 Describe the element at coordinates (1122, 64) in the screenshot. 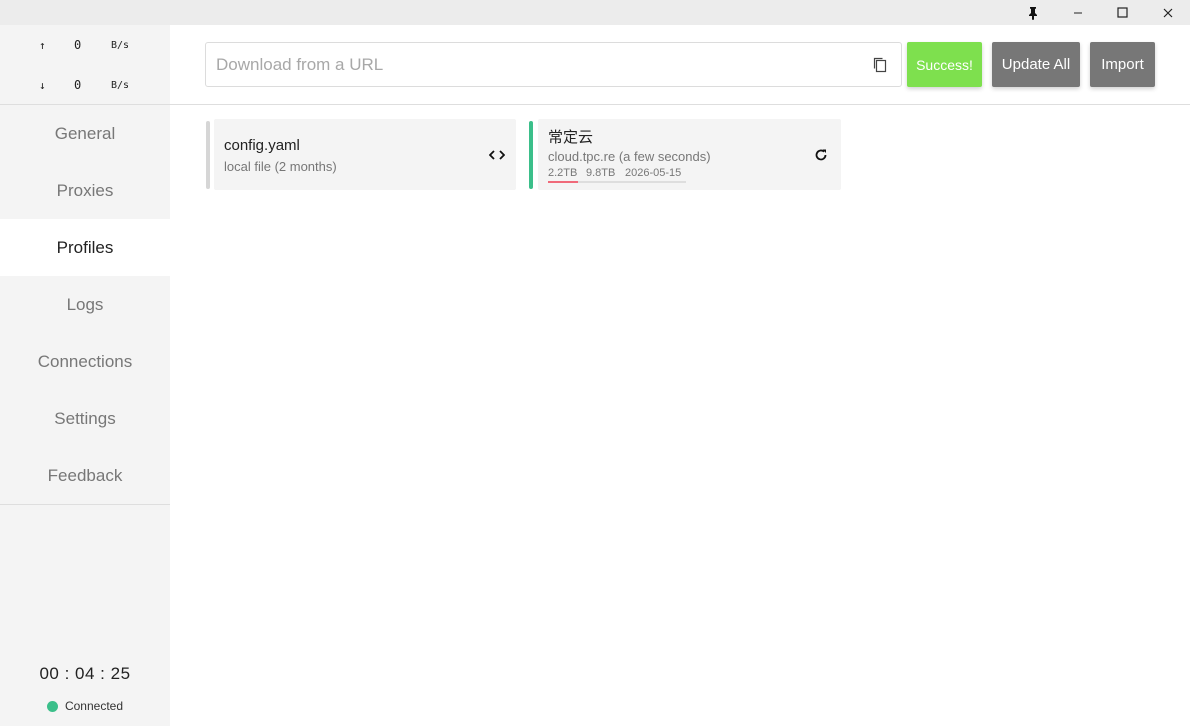

I see `import-button: Import` at that location.